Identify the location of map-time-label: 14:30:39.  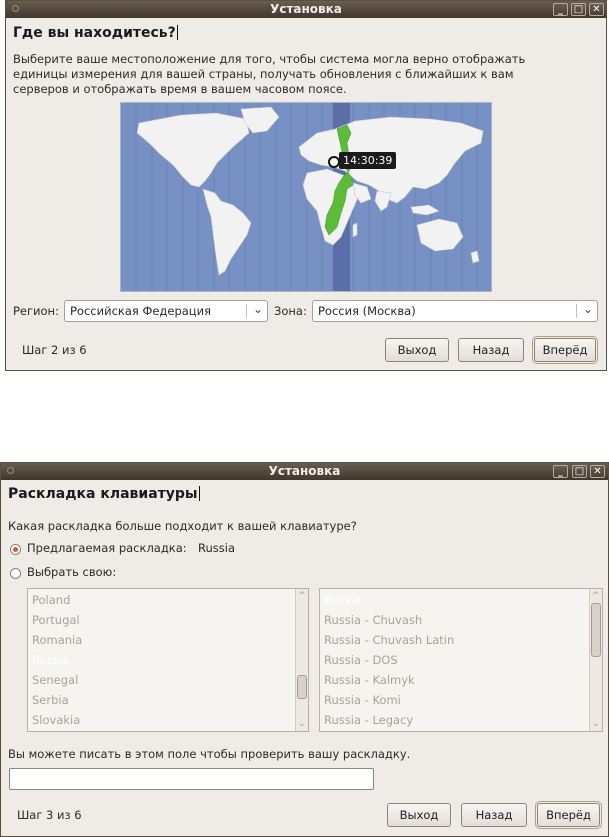
(368, 160).